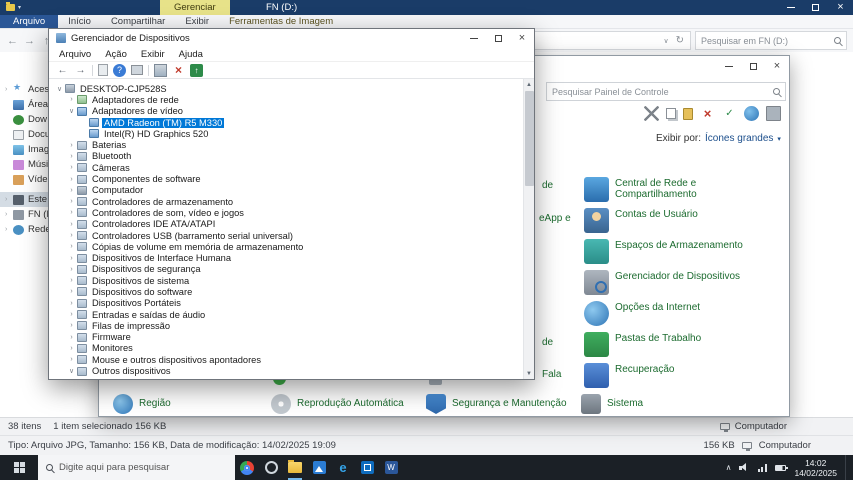 The image size is (853, 480). Describe the element at coordinates (119, 70) in the screenshot. I see `help-icon` at that location.